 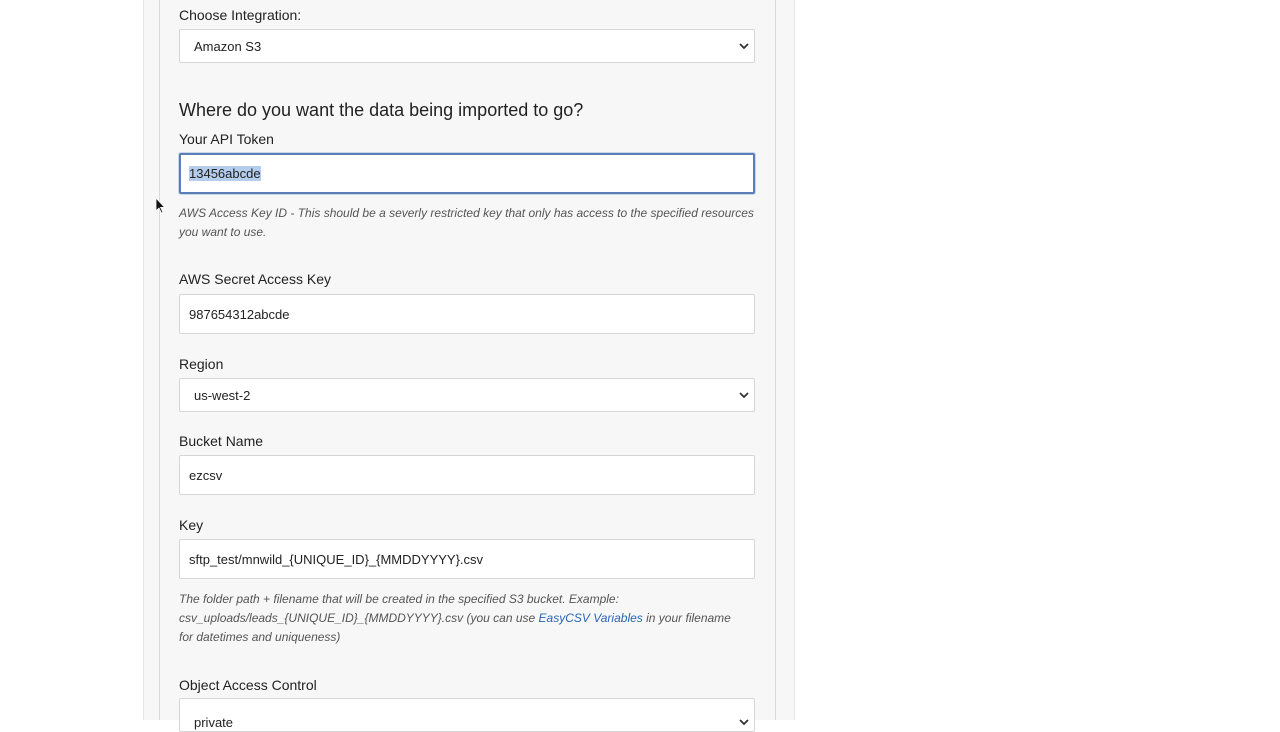 I want to click on bucket-label: Bucket Name, so click(x=221, y=441).